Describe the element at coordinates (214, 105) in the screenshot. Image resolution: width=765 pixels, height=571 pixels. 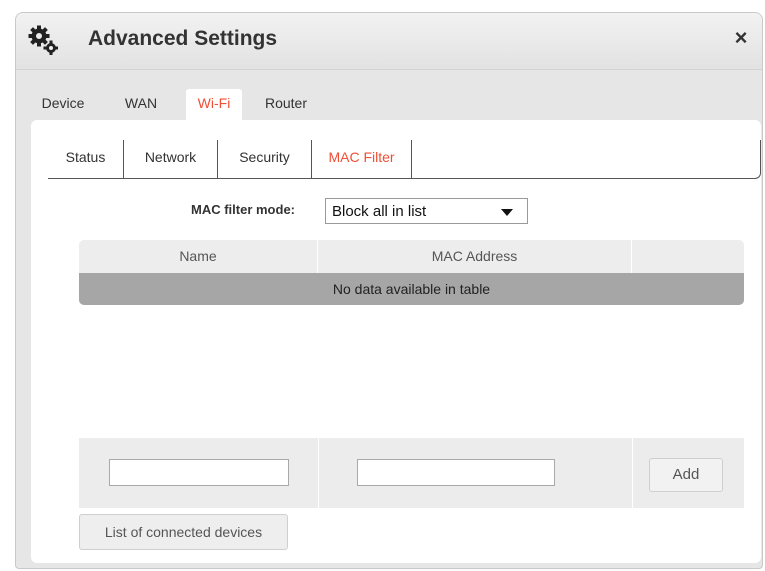
I see `tab-wifi: Wi-Fi` at that location.